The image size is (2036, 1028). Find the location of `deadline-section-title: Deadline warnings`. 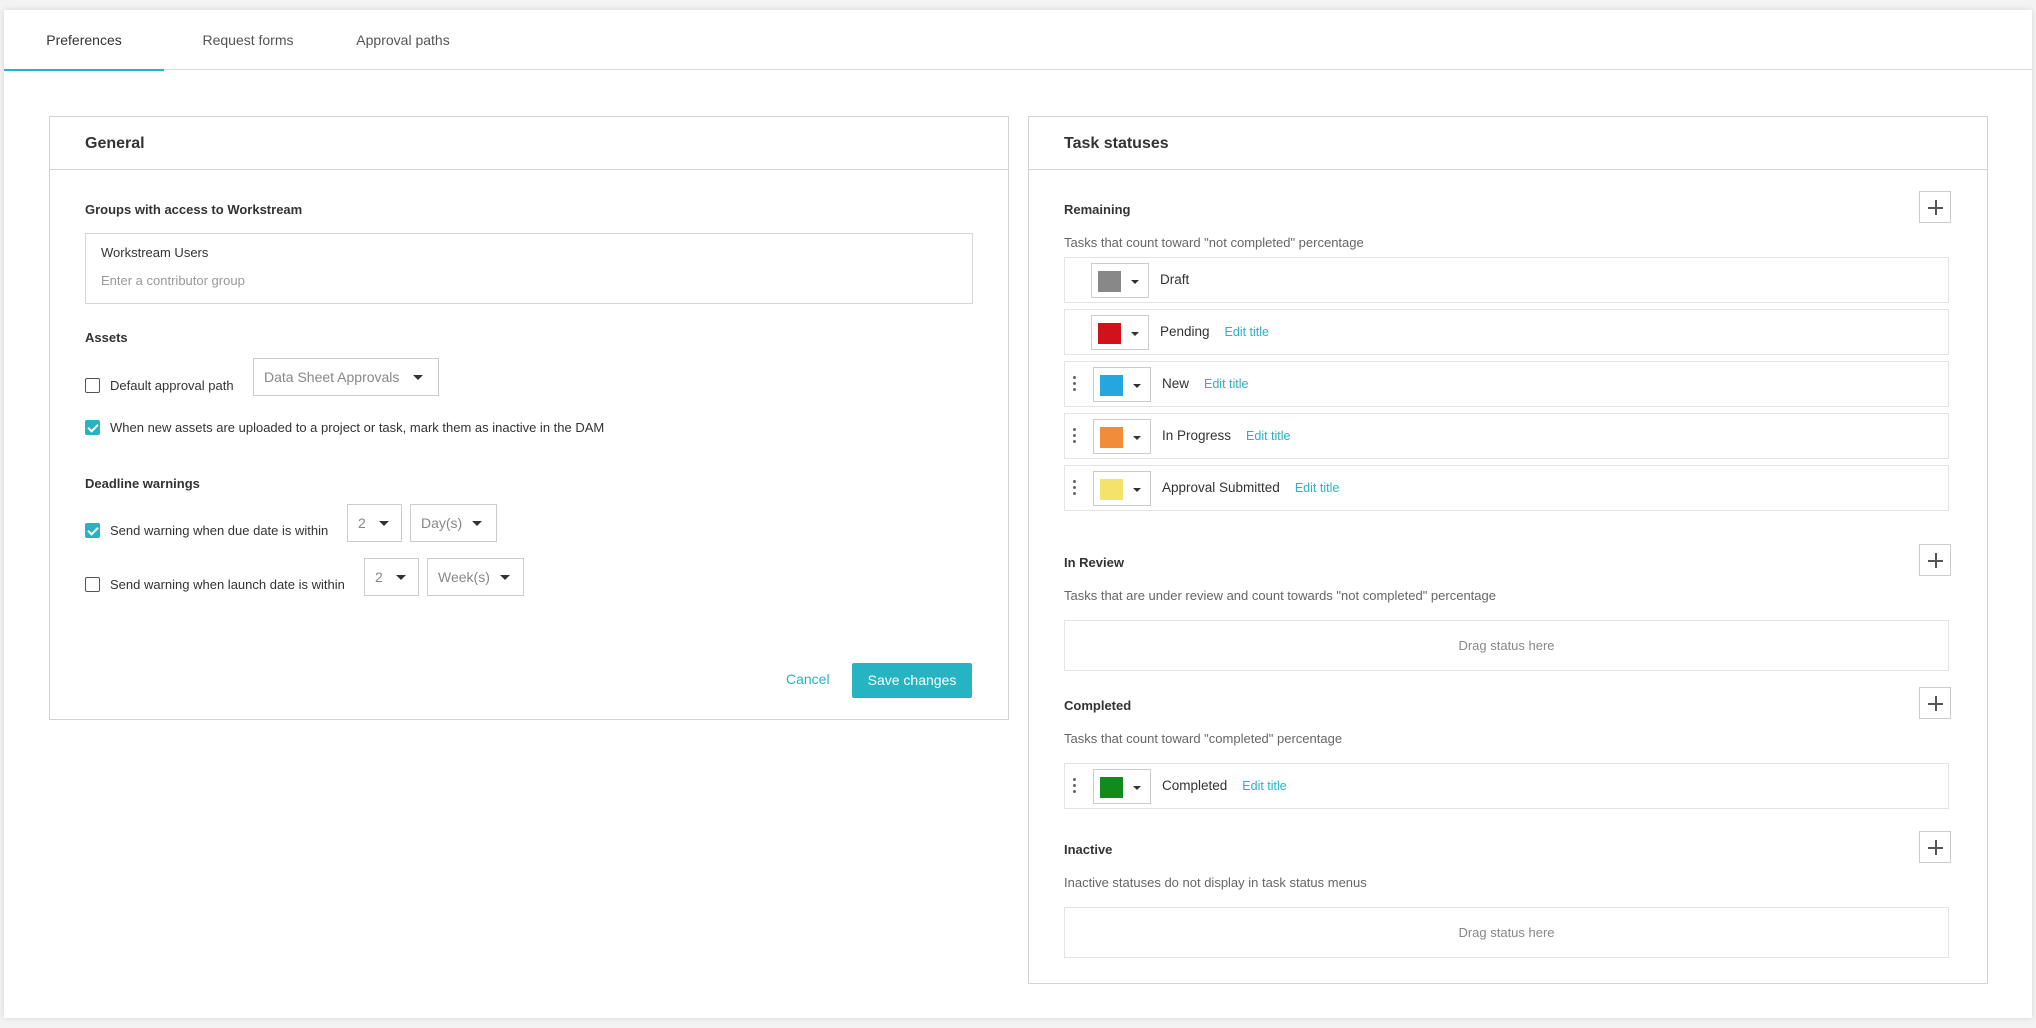

deadline-section-title: Deadline warnings is located at coordinates (142, 483).